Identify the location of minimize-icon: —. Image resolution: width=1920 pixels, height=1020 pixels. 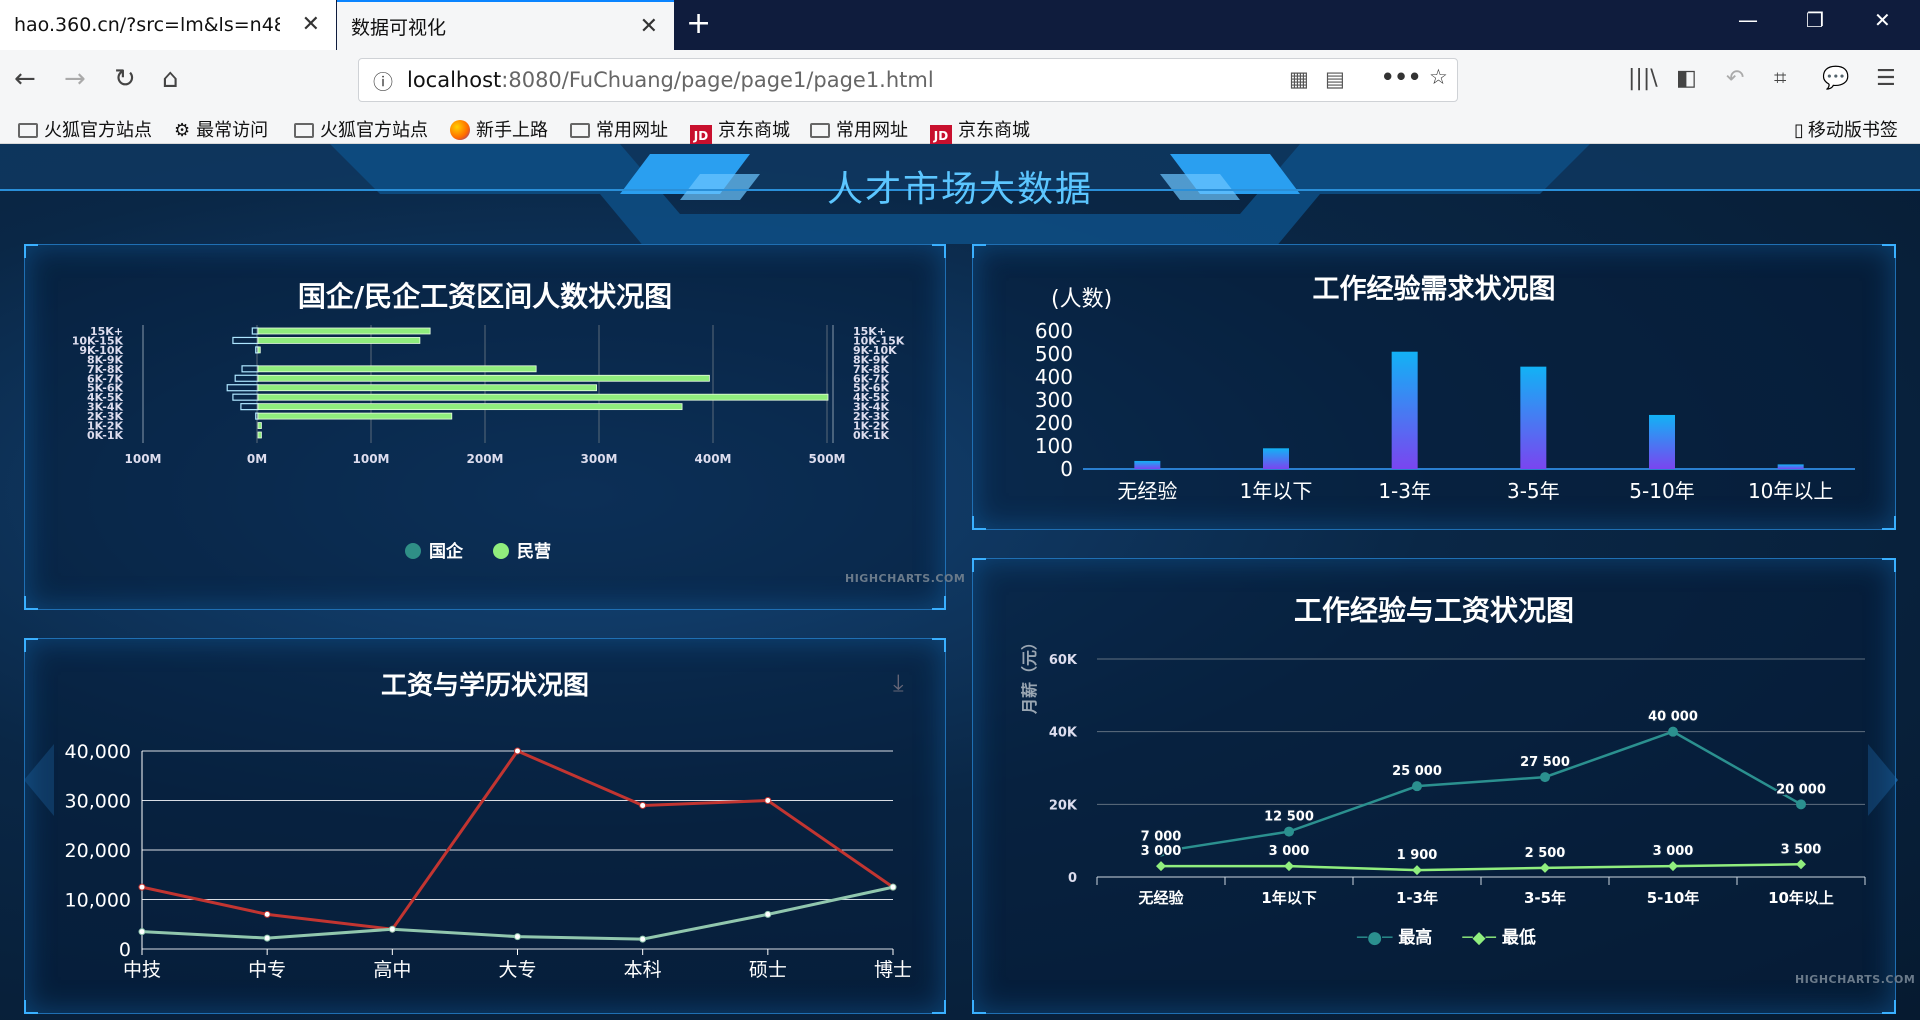
(1748, 20).